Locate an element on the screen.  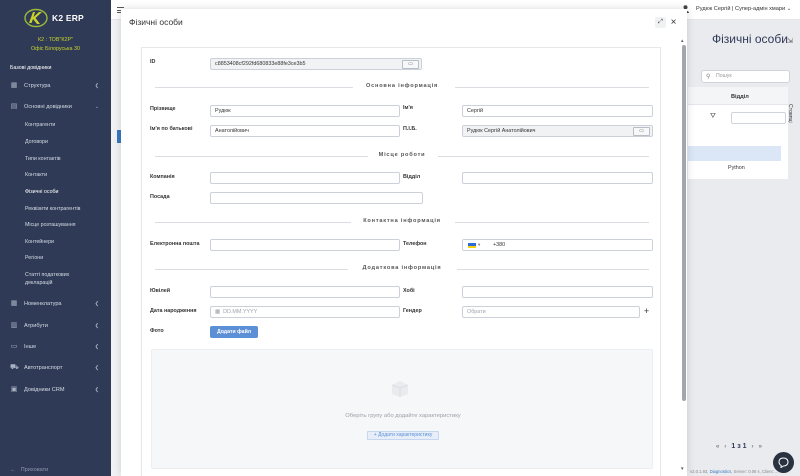
chat-icon is located at coordinates (783, 462).